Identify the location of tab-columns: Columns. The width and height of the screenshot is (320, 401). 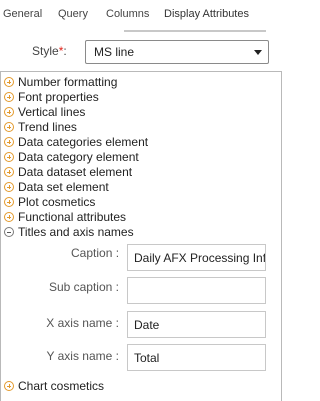
(127, 14).